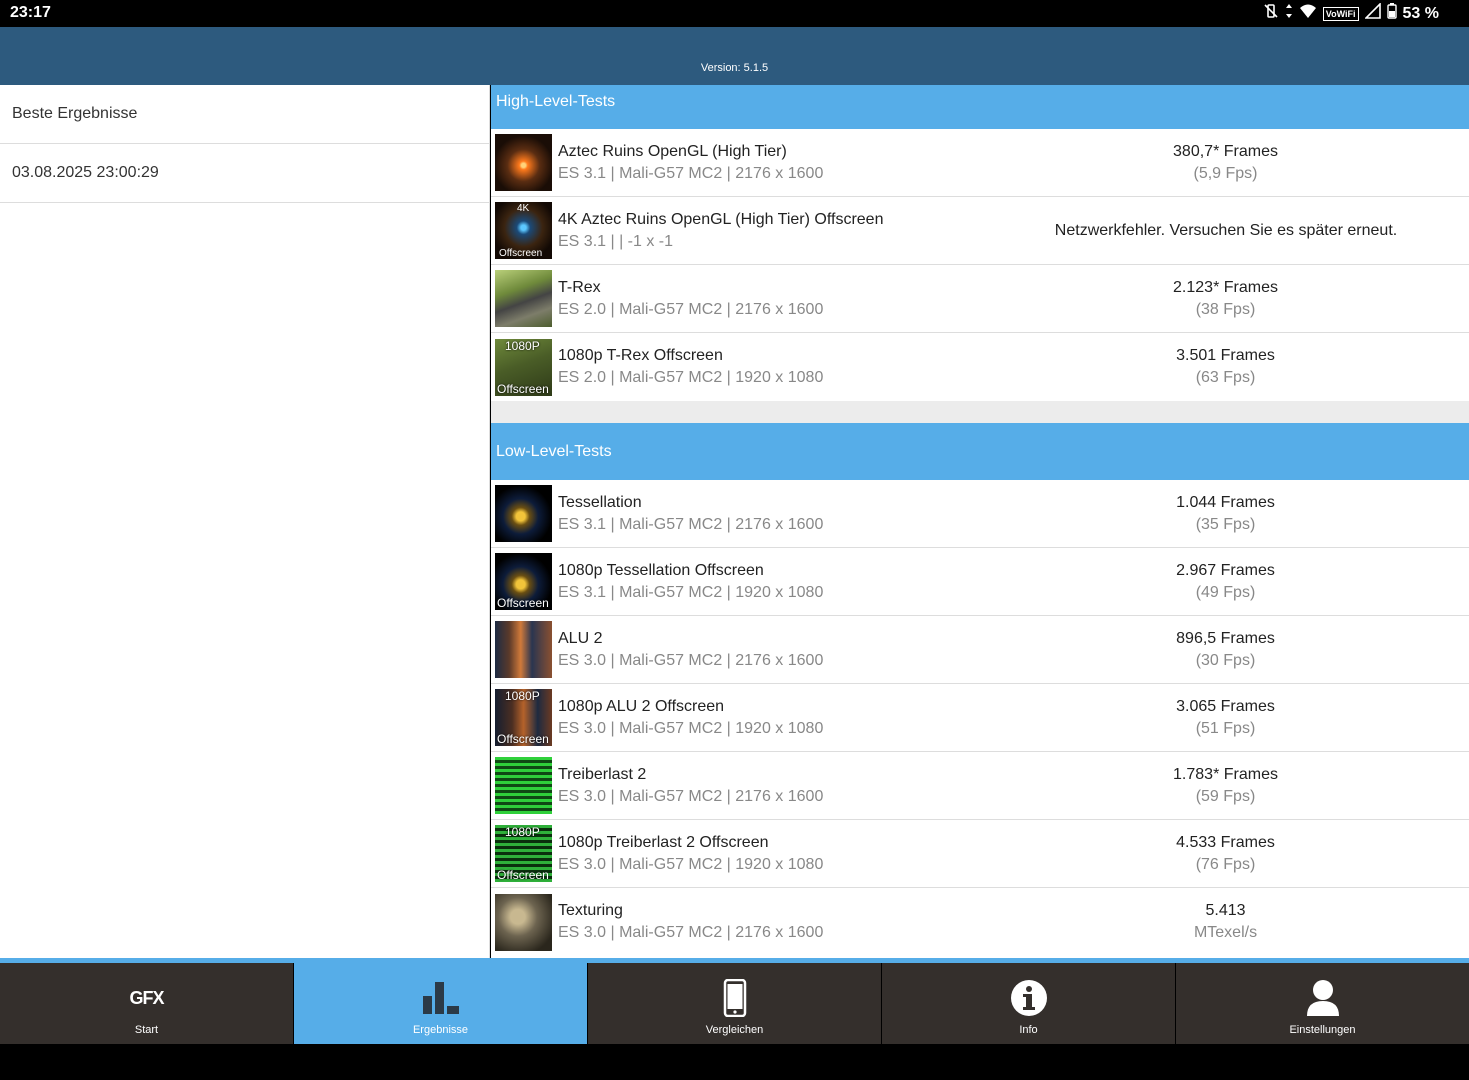 This screenshot has height=1080, width=1469. Describe the element at coordinates (1225, 592) in the screenshot. I see `result-fps: (49 Fps)` at that location.